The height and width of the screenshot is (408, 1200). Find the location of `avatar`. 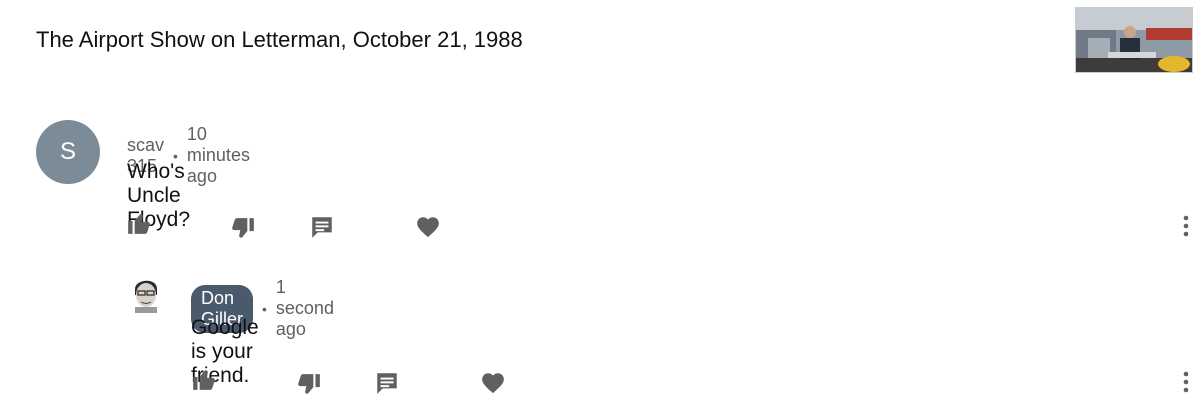

avatar is located at coordinates (146, 294).